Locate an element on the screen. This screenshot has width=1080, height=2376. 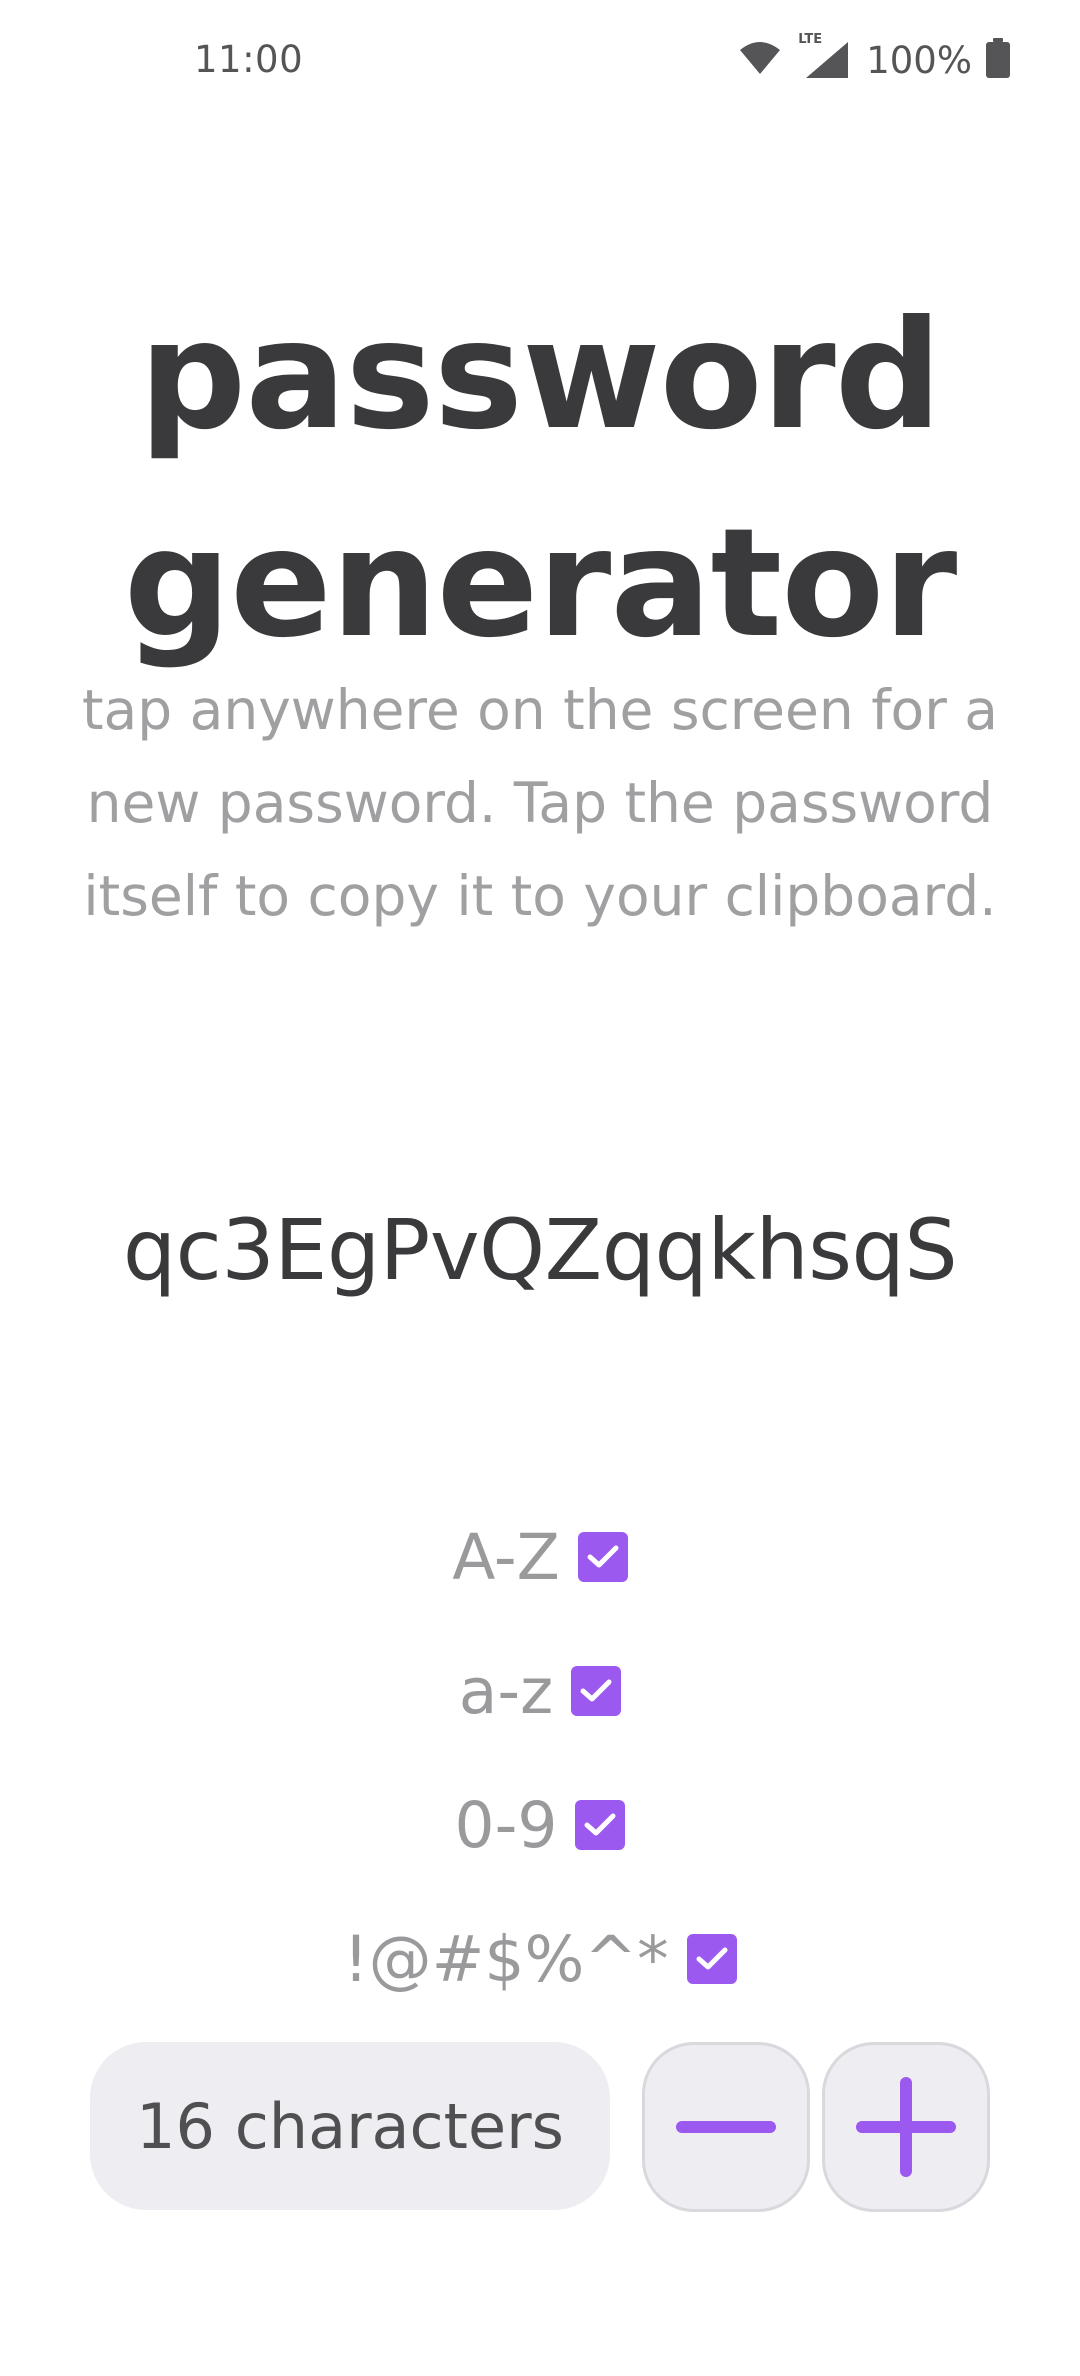
lowercase-checkbox is located at coordinates (596, 1691).